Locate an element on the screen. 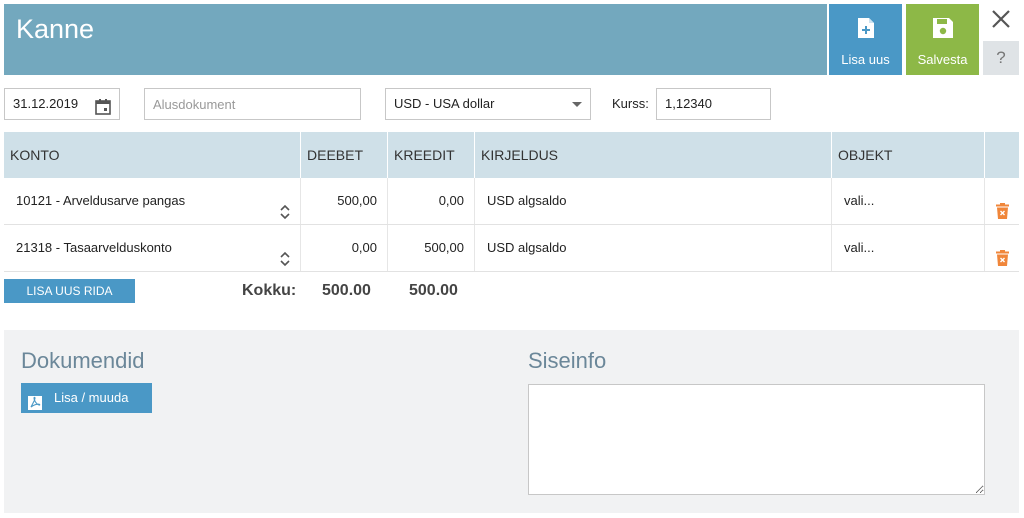 This screenshot has width=1024, height=518. caret-down-icon is located at coordinates (577, 104).